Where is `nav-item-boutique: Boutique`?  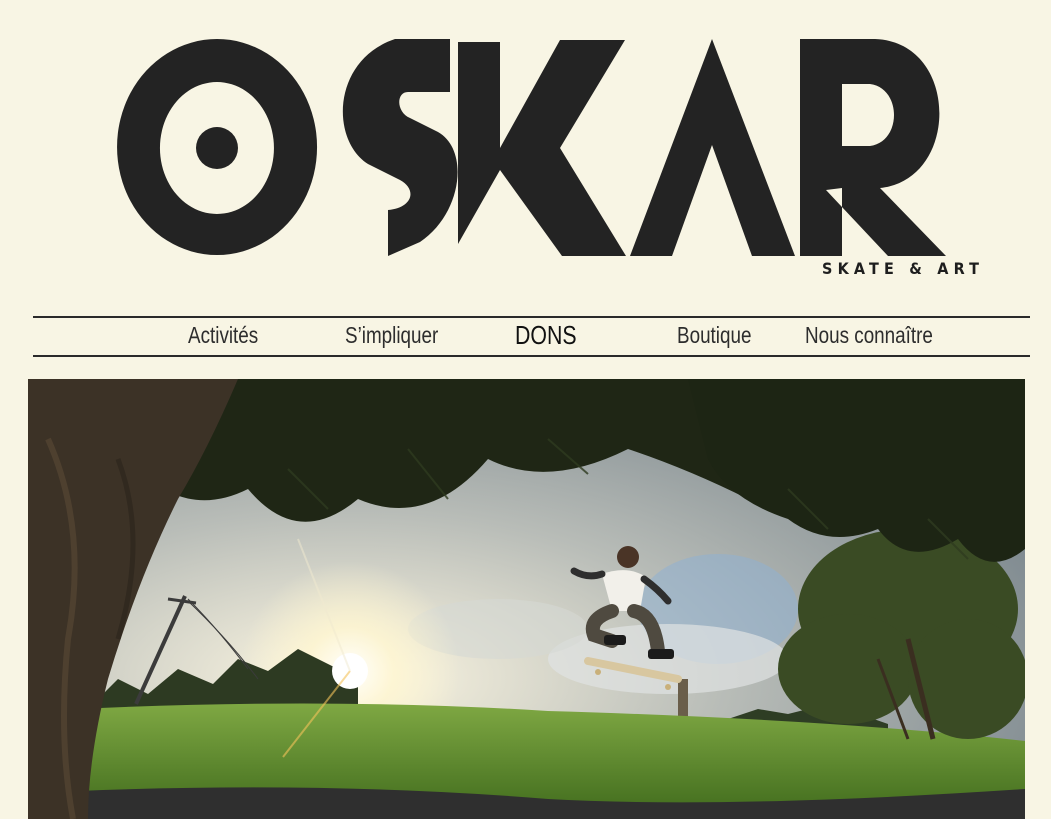
nav-item-boutique: Boutique is located at coordinates (714, 335).